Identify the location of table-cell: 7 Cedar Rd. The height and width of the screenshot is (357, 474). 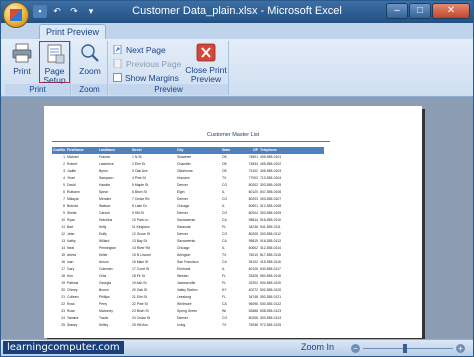
(141, 199).